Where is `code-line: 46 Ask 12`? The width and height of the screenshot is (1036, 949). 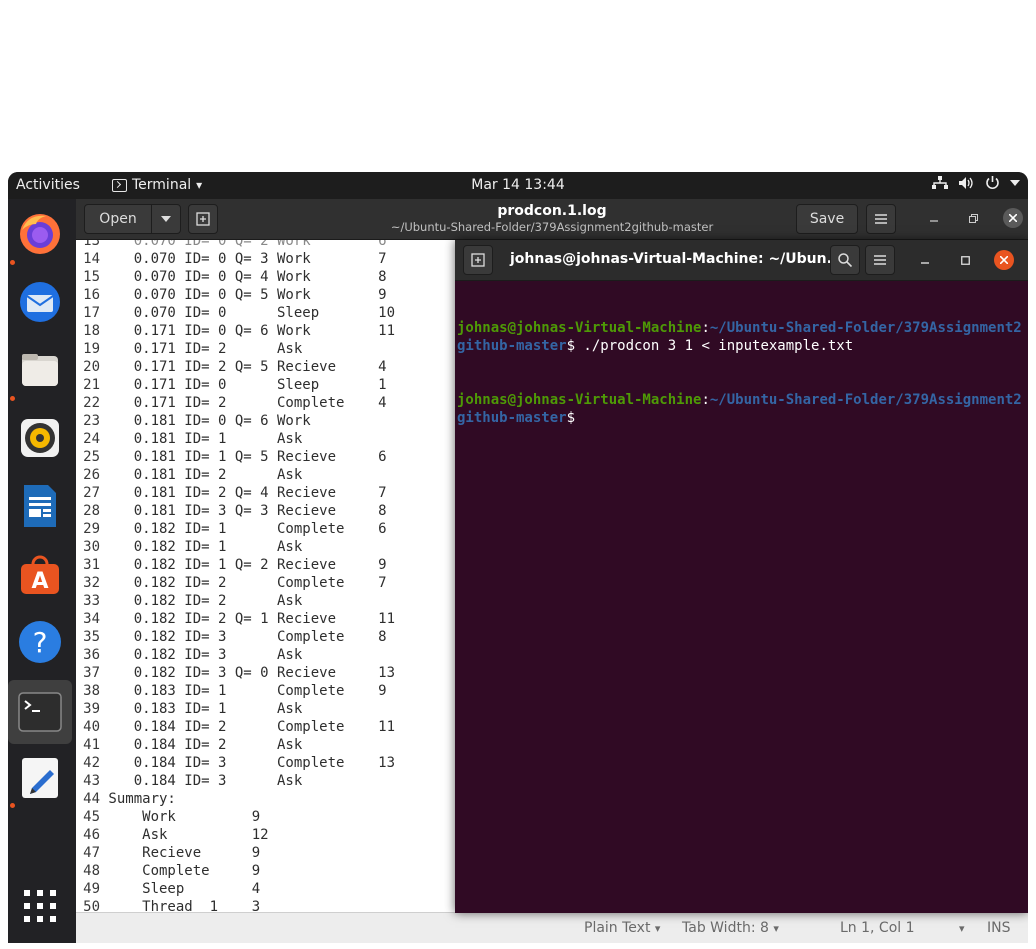
code-line: 46 Ask 12 is located at coordinates (172, 835).